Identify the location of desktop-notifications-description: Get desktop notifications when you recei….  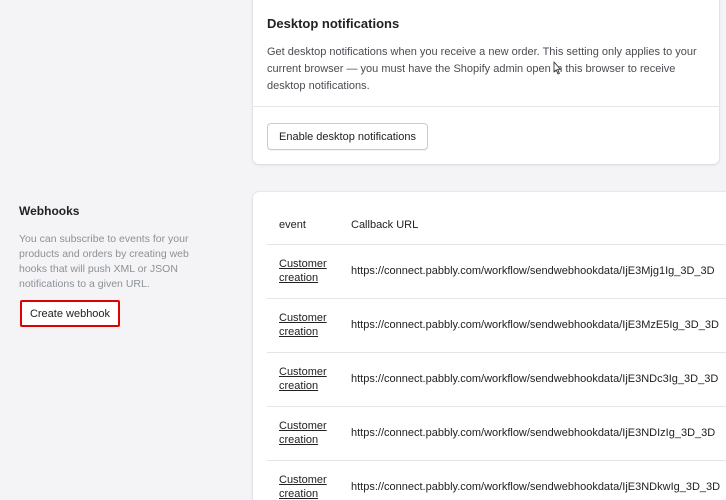
(482, 69).